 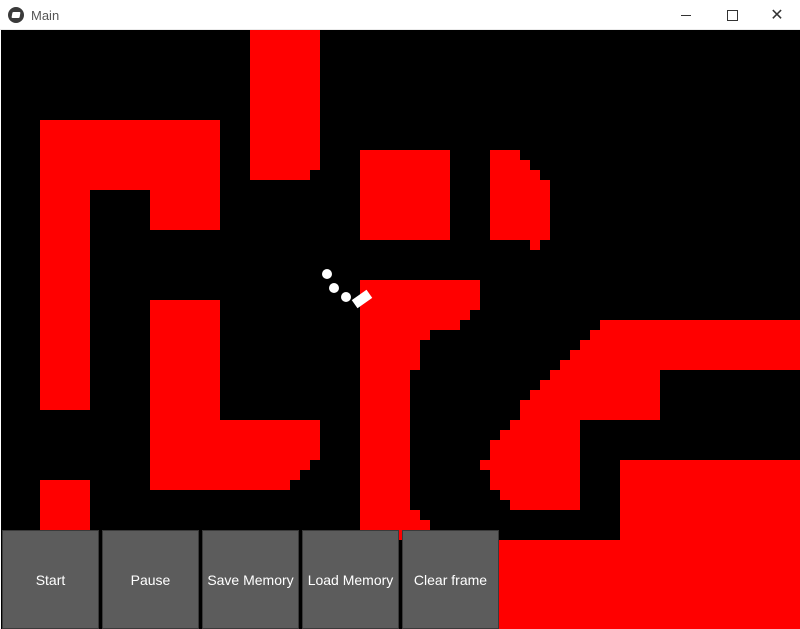 What do you see at coordinates (50, 579) in the screenshot?
I see `start-button: Start` at bounding box center [50, 579].